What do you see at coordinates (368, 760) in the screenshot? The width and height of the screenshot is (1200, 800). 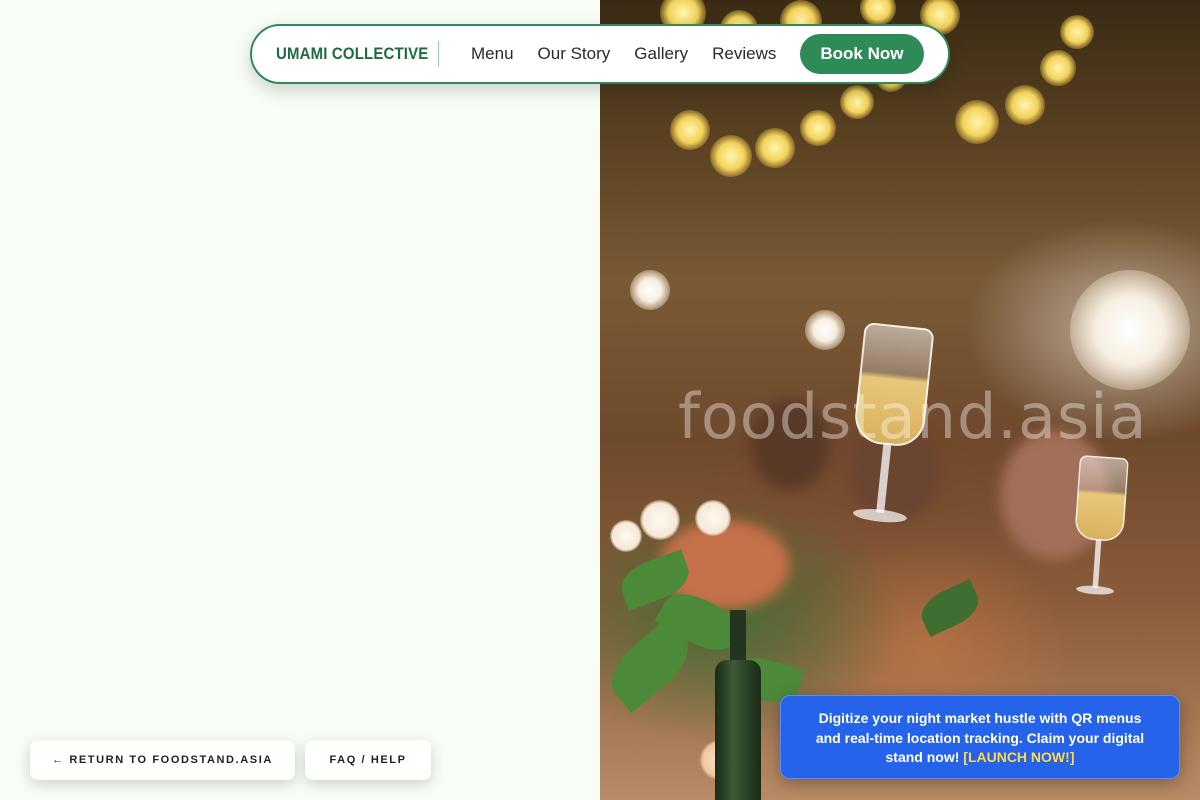 I see `faq-help-button: FAQ / HELP` at bounding box center [368, 760].